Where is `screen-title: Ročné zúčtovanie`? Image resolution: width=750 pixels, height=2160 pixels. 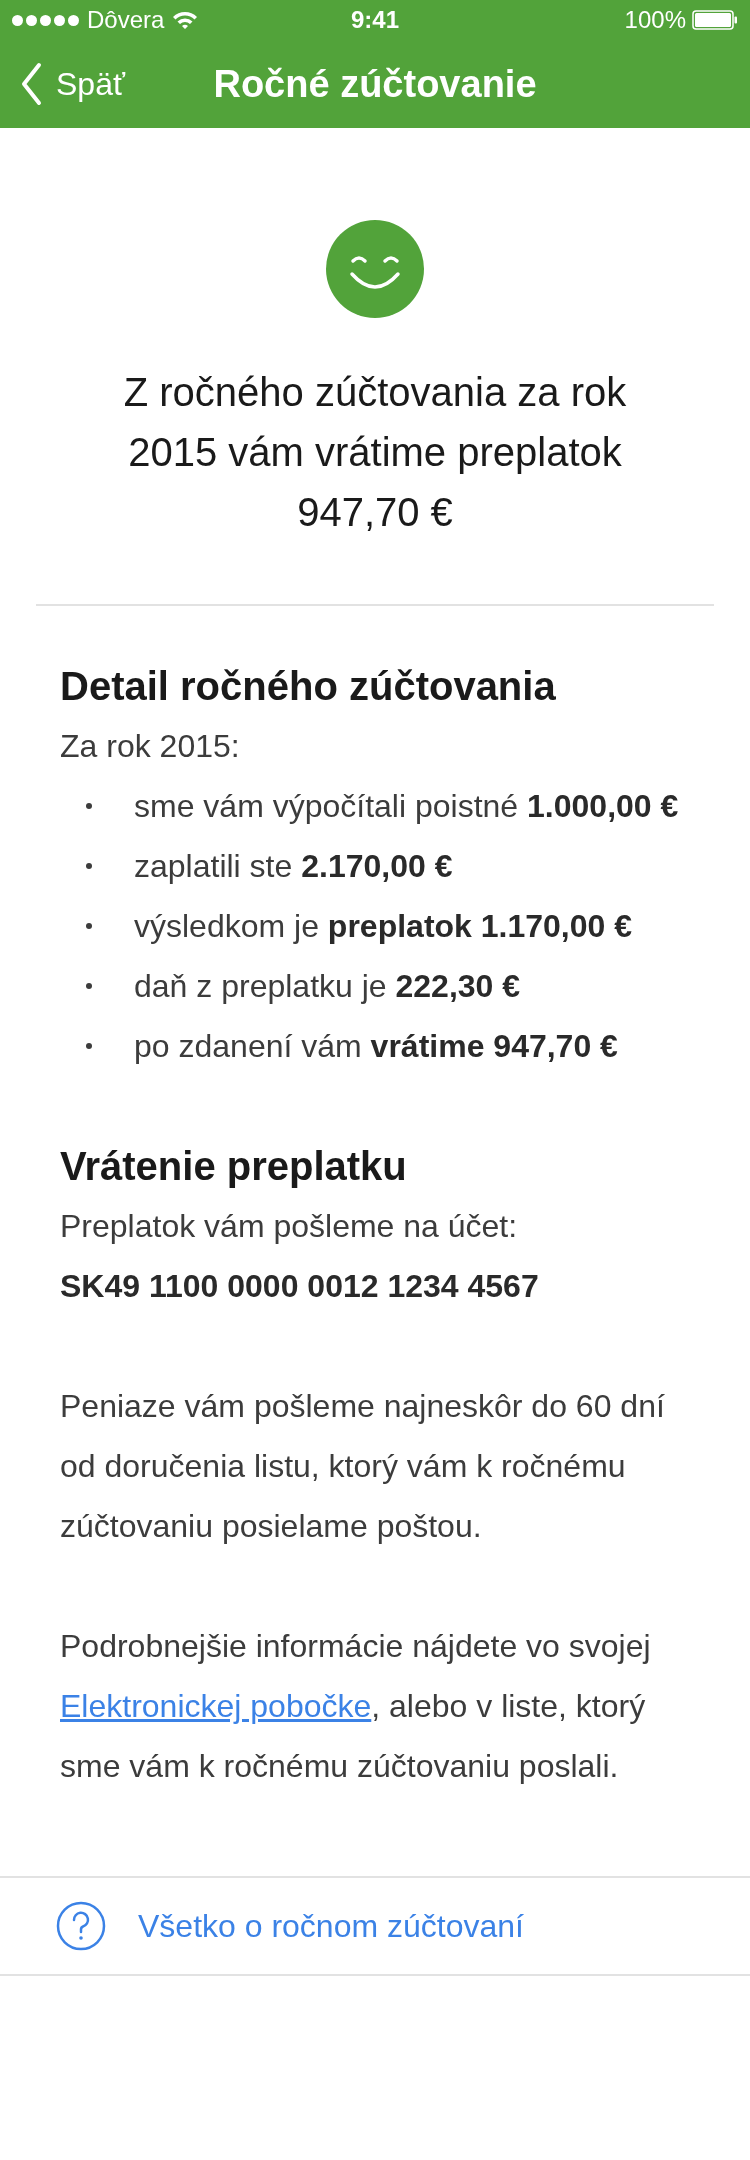 screen-title: Ročné zúčtovanie is located at coordinates (375, 84).